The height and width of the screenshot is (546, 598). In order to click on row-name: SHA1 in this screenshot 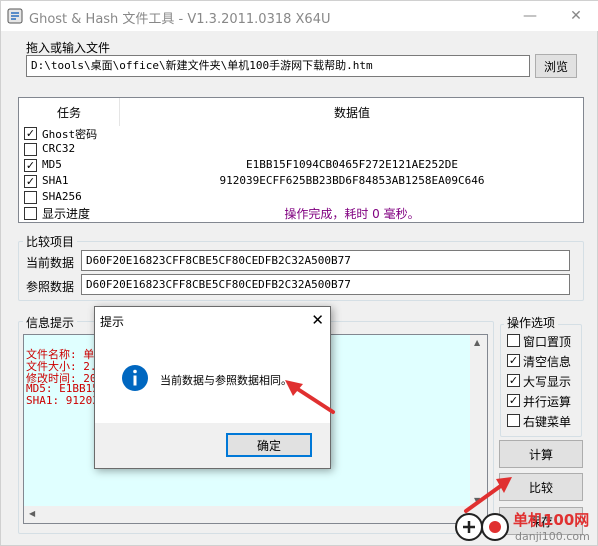, I will do `click(55, 180)`.